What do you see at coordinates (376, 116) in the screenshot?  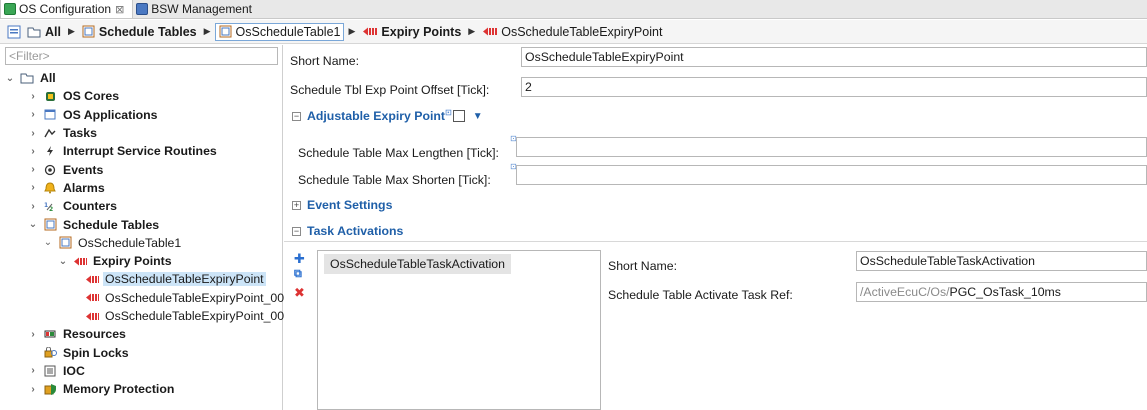 I see `adjustable-expiry-point-title: Adjustable Expiry Point` at bounding box center [376, 116].